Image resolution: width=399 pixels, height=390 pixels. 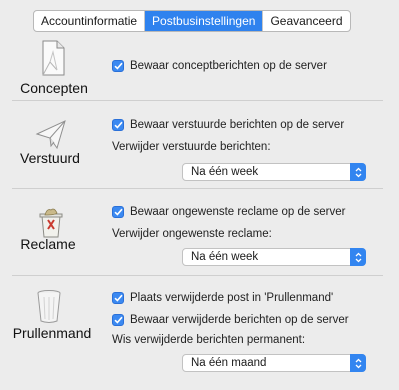 I want to click on trash-delete-value: Na één maand, so click(x=229, y=363).